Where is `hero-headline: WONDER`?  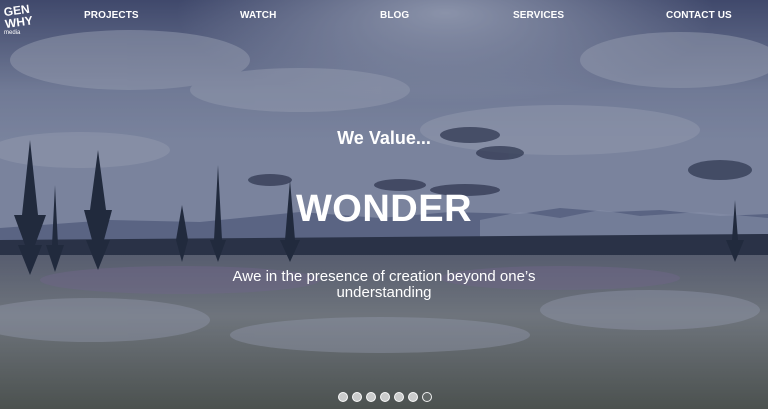
hero-headline: WONDER is located at coordinates (384, 209).